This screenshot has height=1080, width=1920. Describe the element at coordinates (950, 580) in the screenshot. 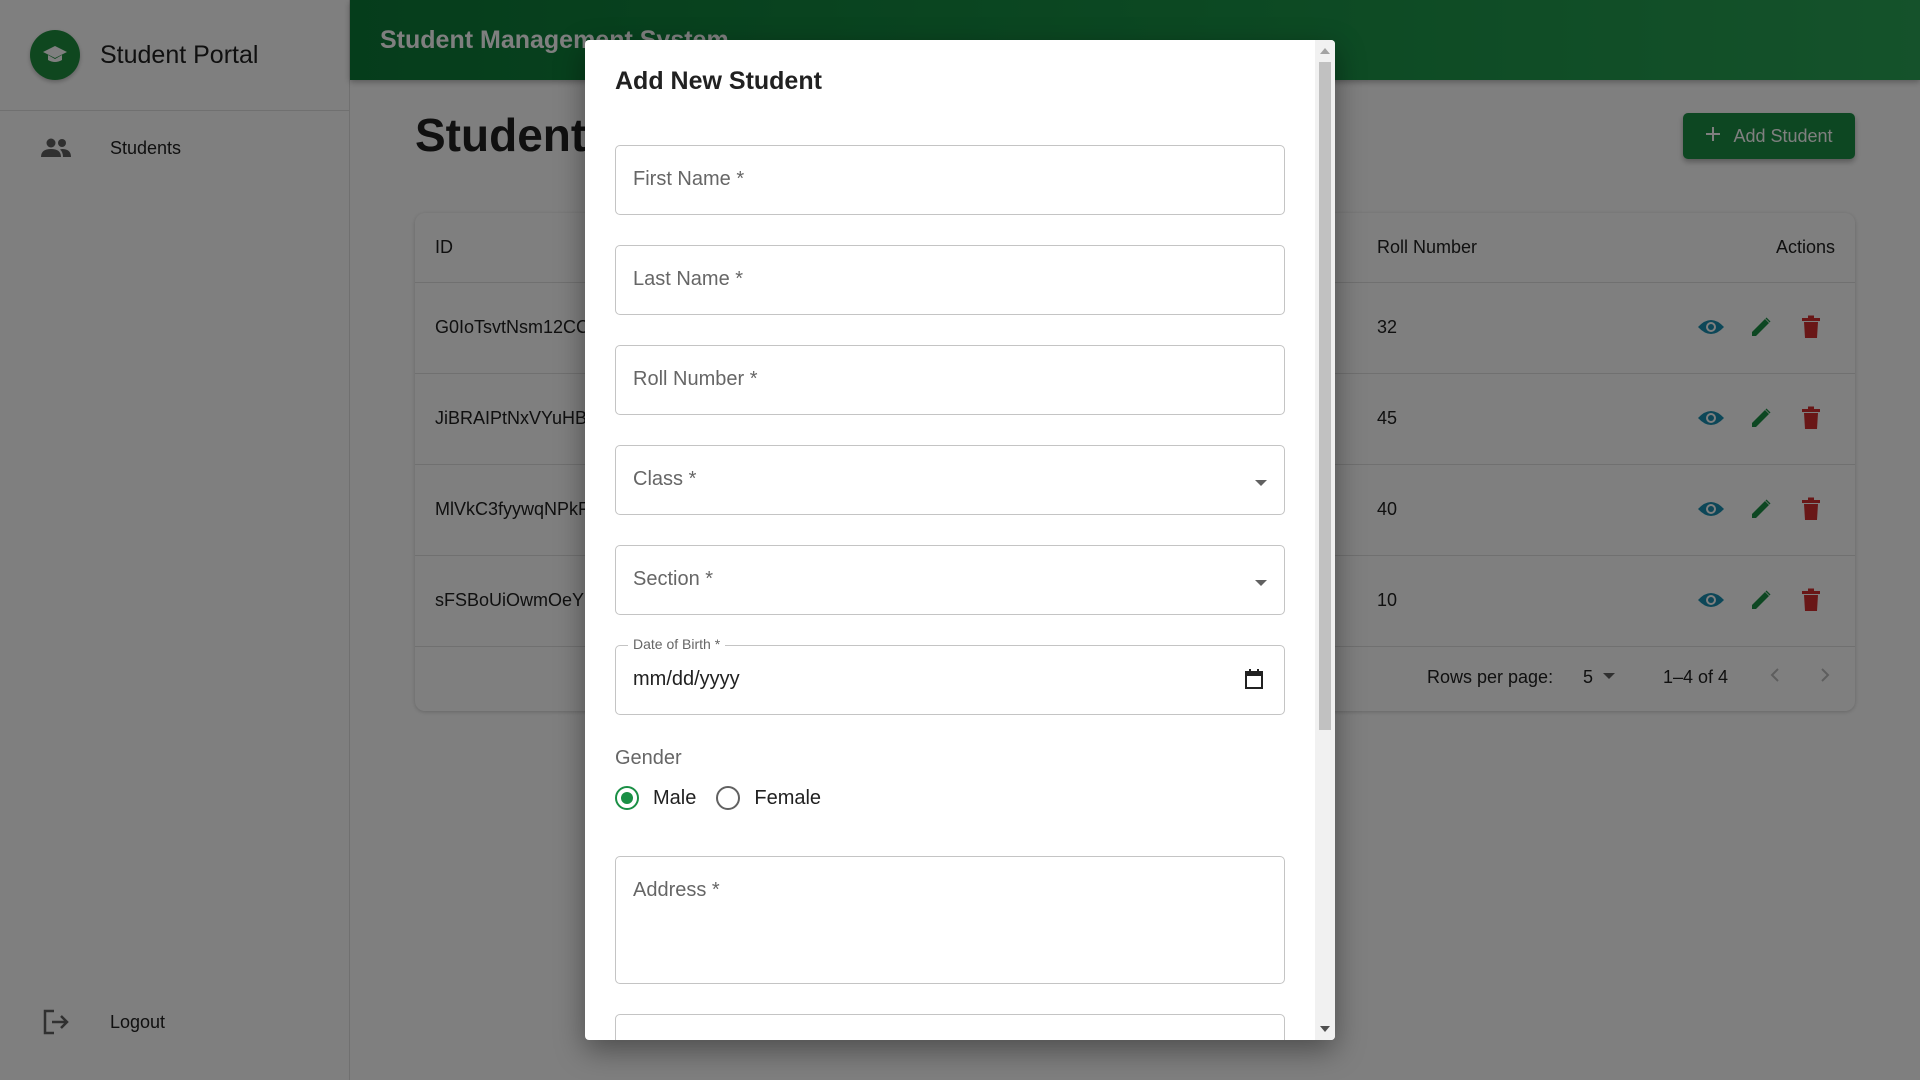

I see `section-select: Section *` at that location.